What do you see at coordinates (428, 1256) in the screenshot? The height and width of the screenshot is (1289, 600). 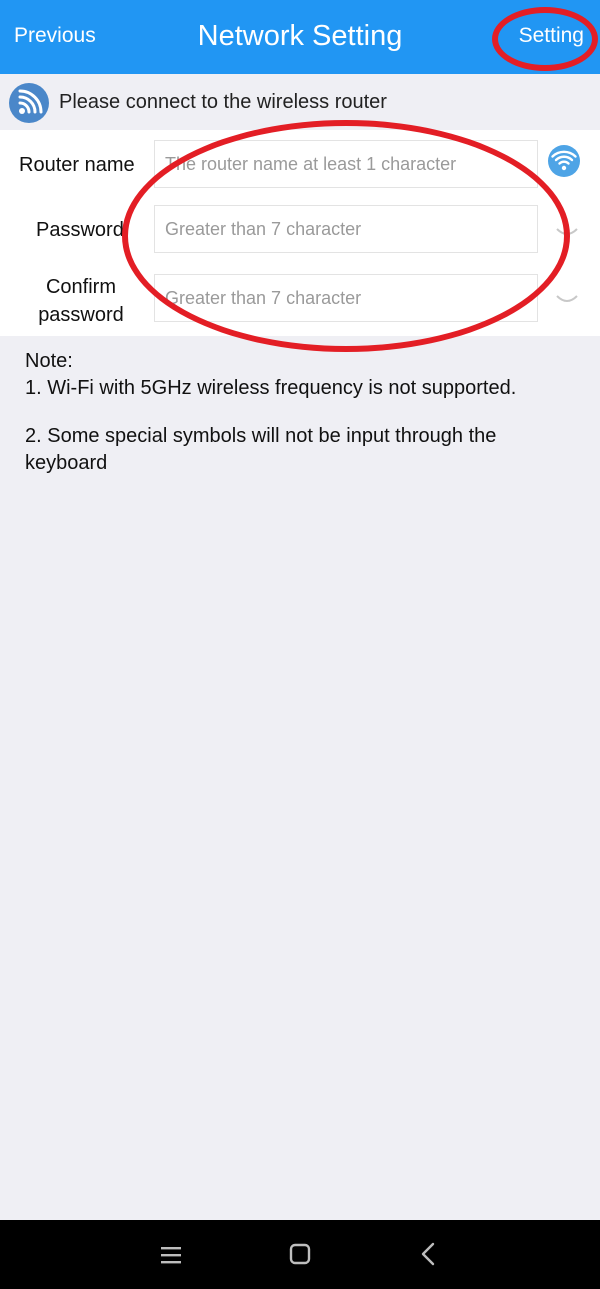 I see `back-icon` at bounding box center [428, 1256].